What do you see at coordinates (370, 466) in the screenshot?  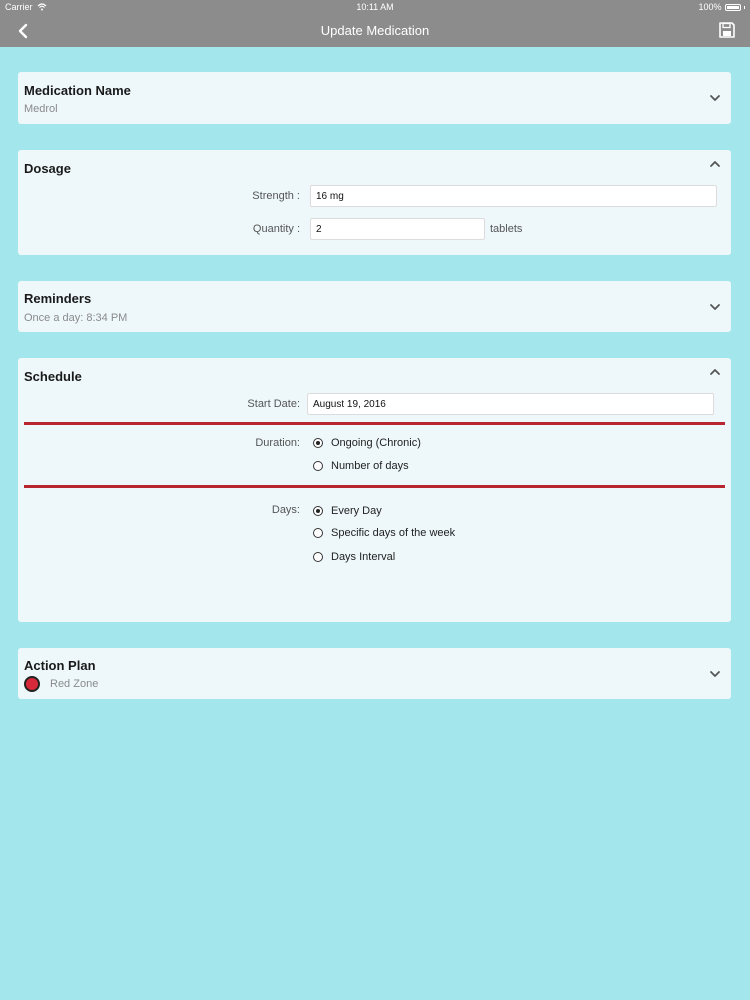 I see `duration-option-label: Number of days` at bounding box center [370, 466].